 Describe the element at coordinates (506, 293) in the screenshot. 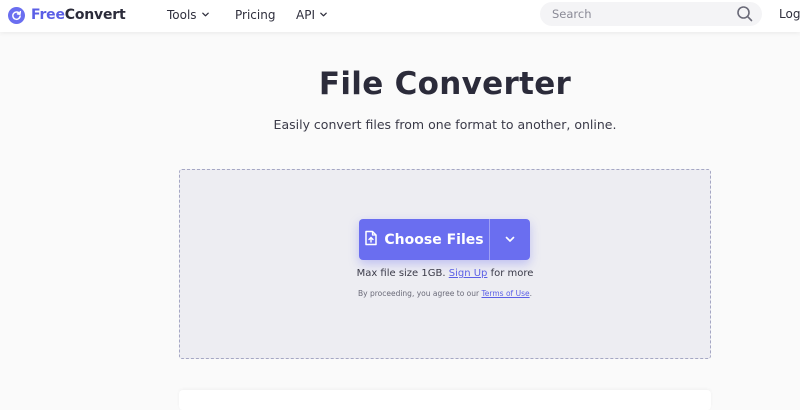

I see `terms-of-use-link: Terms of Use` at that location.